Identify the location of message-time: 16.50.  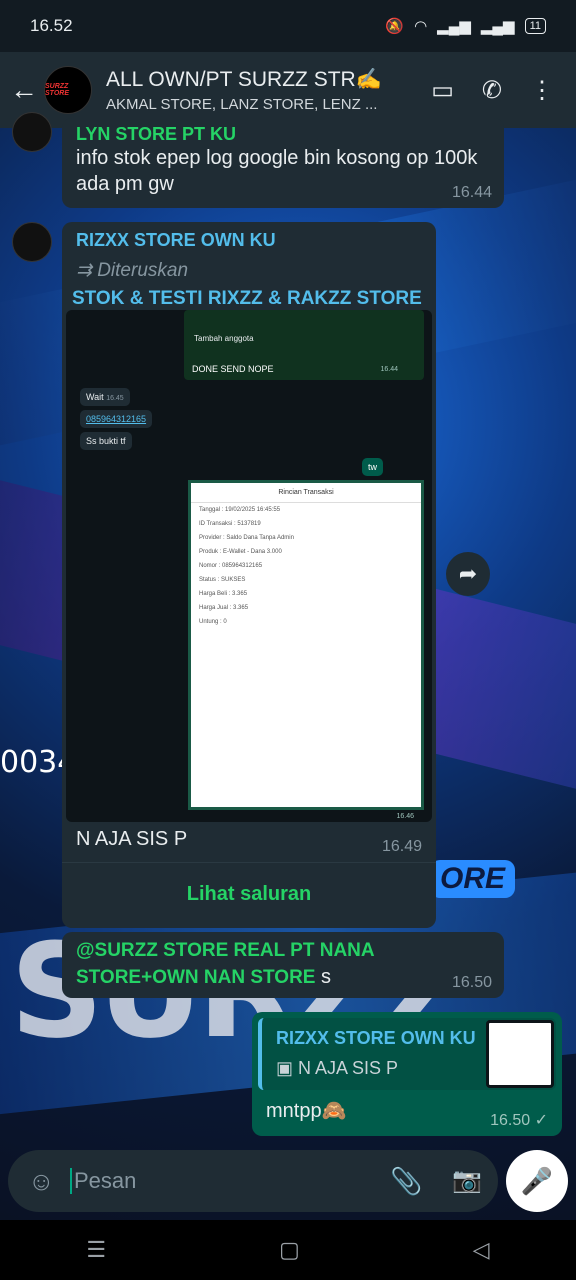
(471, 982).